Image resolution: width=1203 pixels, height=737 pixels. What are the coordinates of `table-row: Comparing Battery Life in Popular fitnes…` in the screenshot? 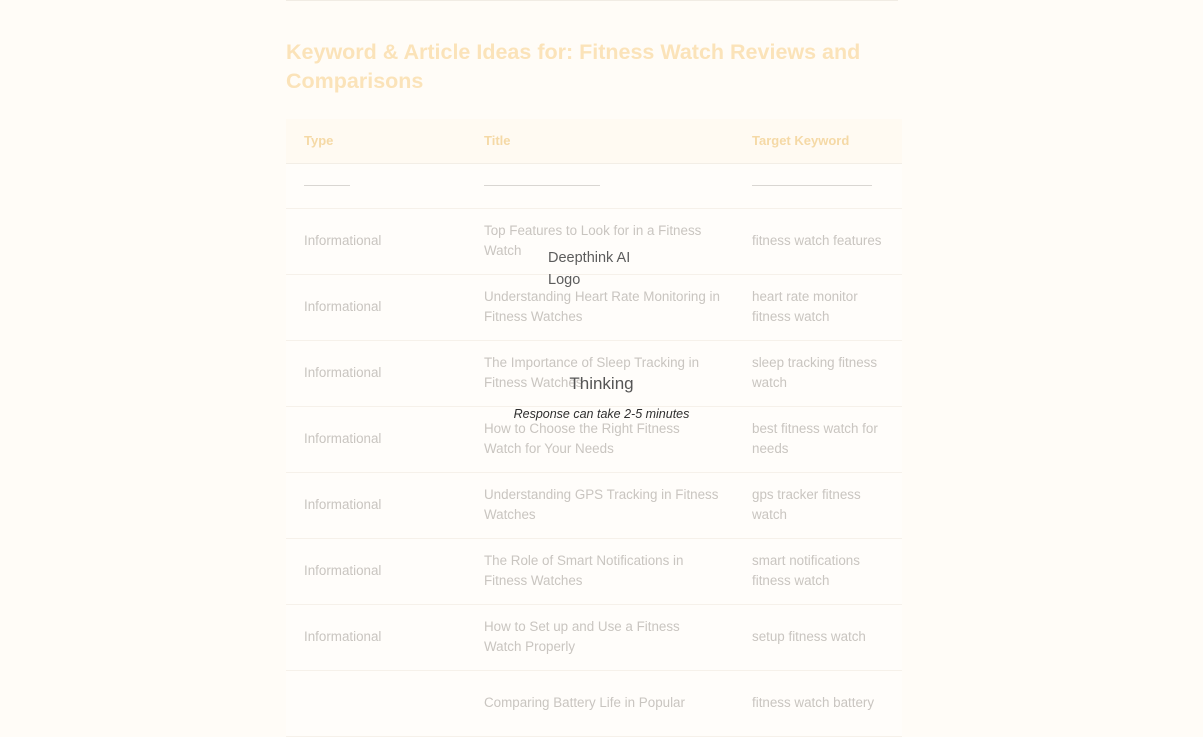 It's located at (594, 703).